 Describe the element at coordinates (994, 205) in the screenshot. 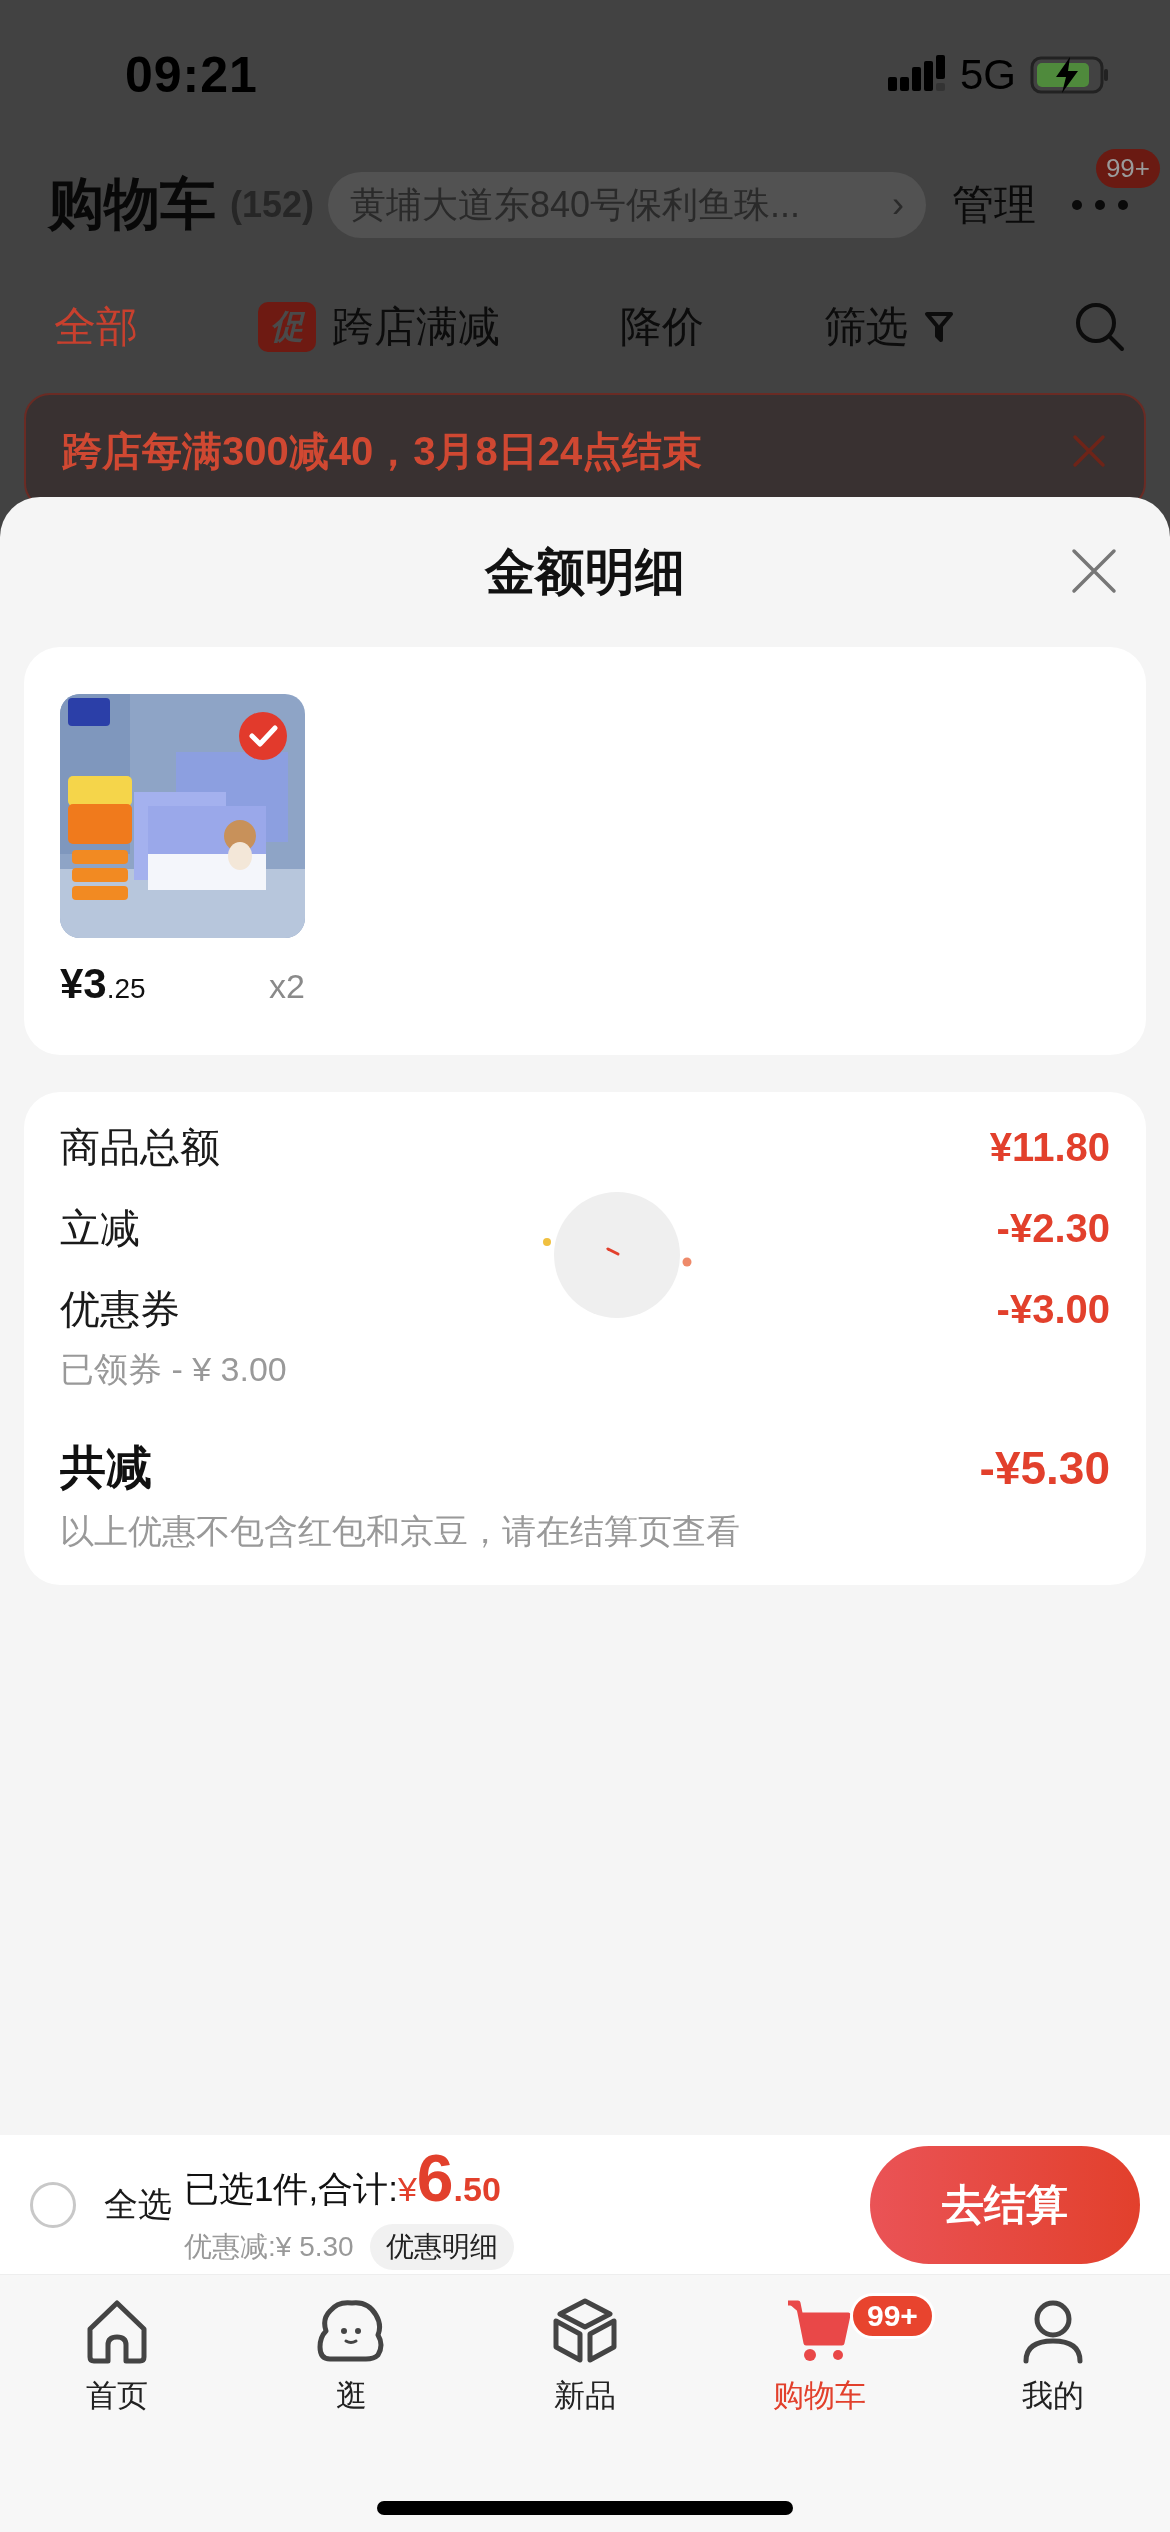

I see `manage-button: 管理` at that location.